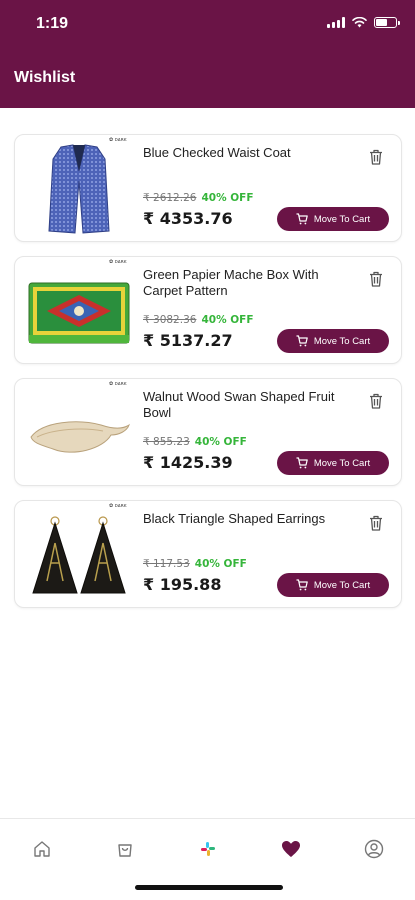  What do you see at coordinates (243, 153) in the screenshot?
I see `product-name: Blue Checked Waist Coat` at bounding box center [243, 153].